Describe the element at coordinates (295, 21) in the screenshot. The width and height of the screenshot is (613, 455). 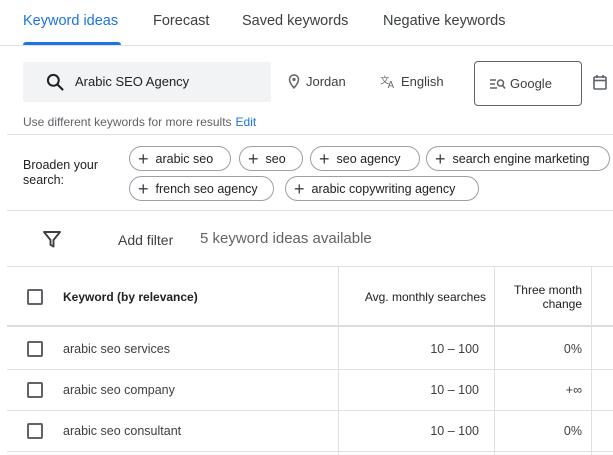
I see `tab-saved-keywords: Saved keywords` at that location.